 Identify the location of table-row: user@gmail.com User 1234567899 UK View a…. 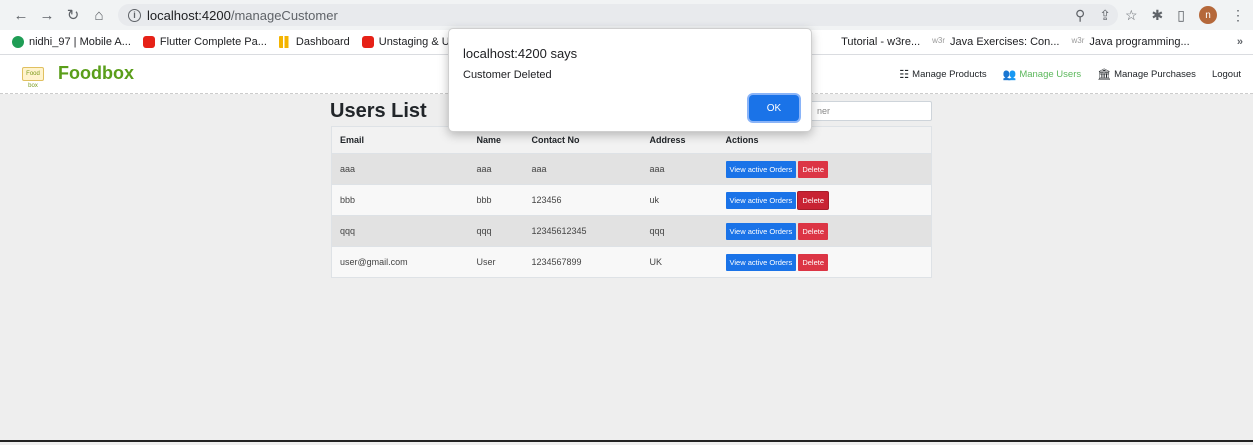
(631, 262).